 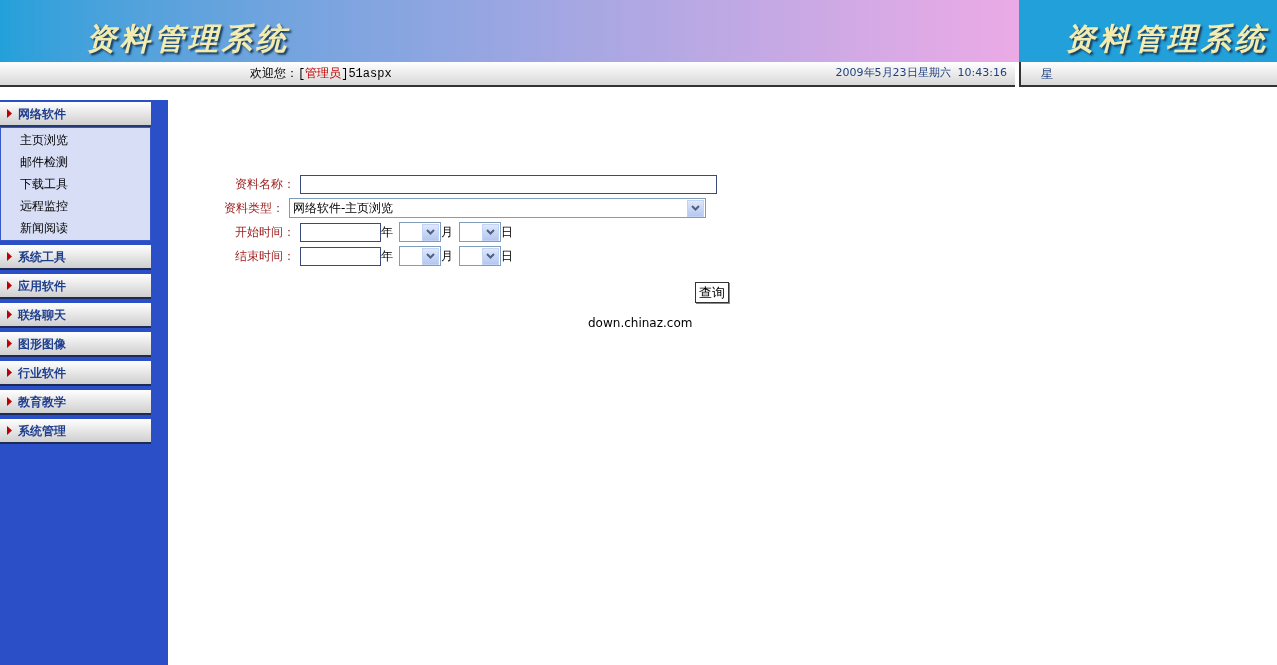 I want to click on menu-header: 系统工具, so click(x=75, y=257).